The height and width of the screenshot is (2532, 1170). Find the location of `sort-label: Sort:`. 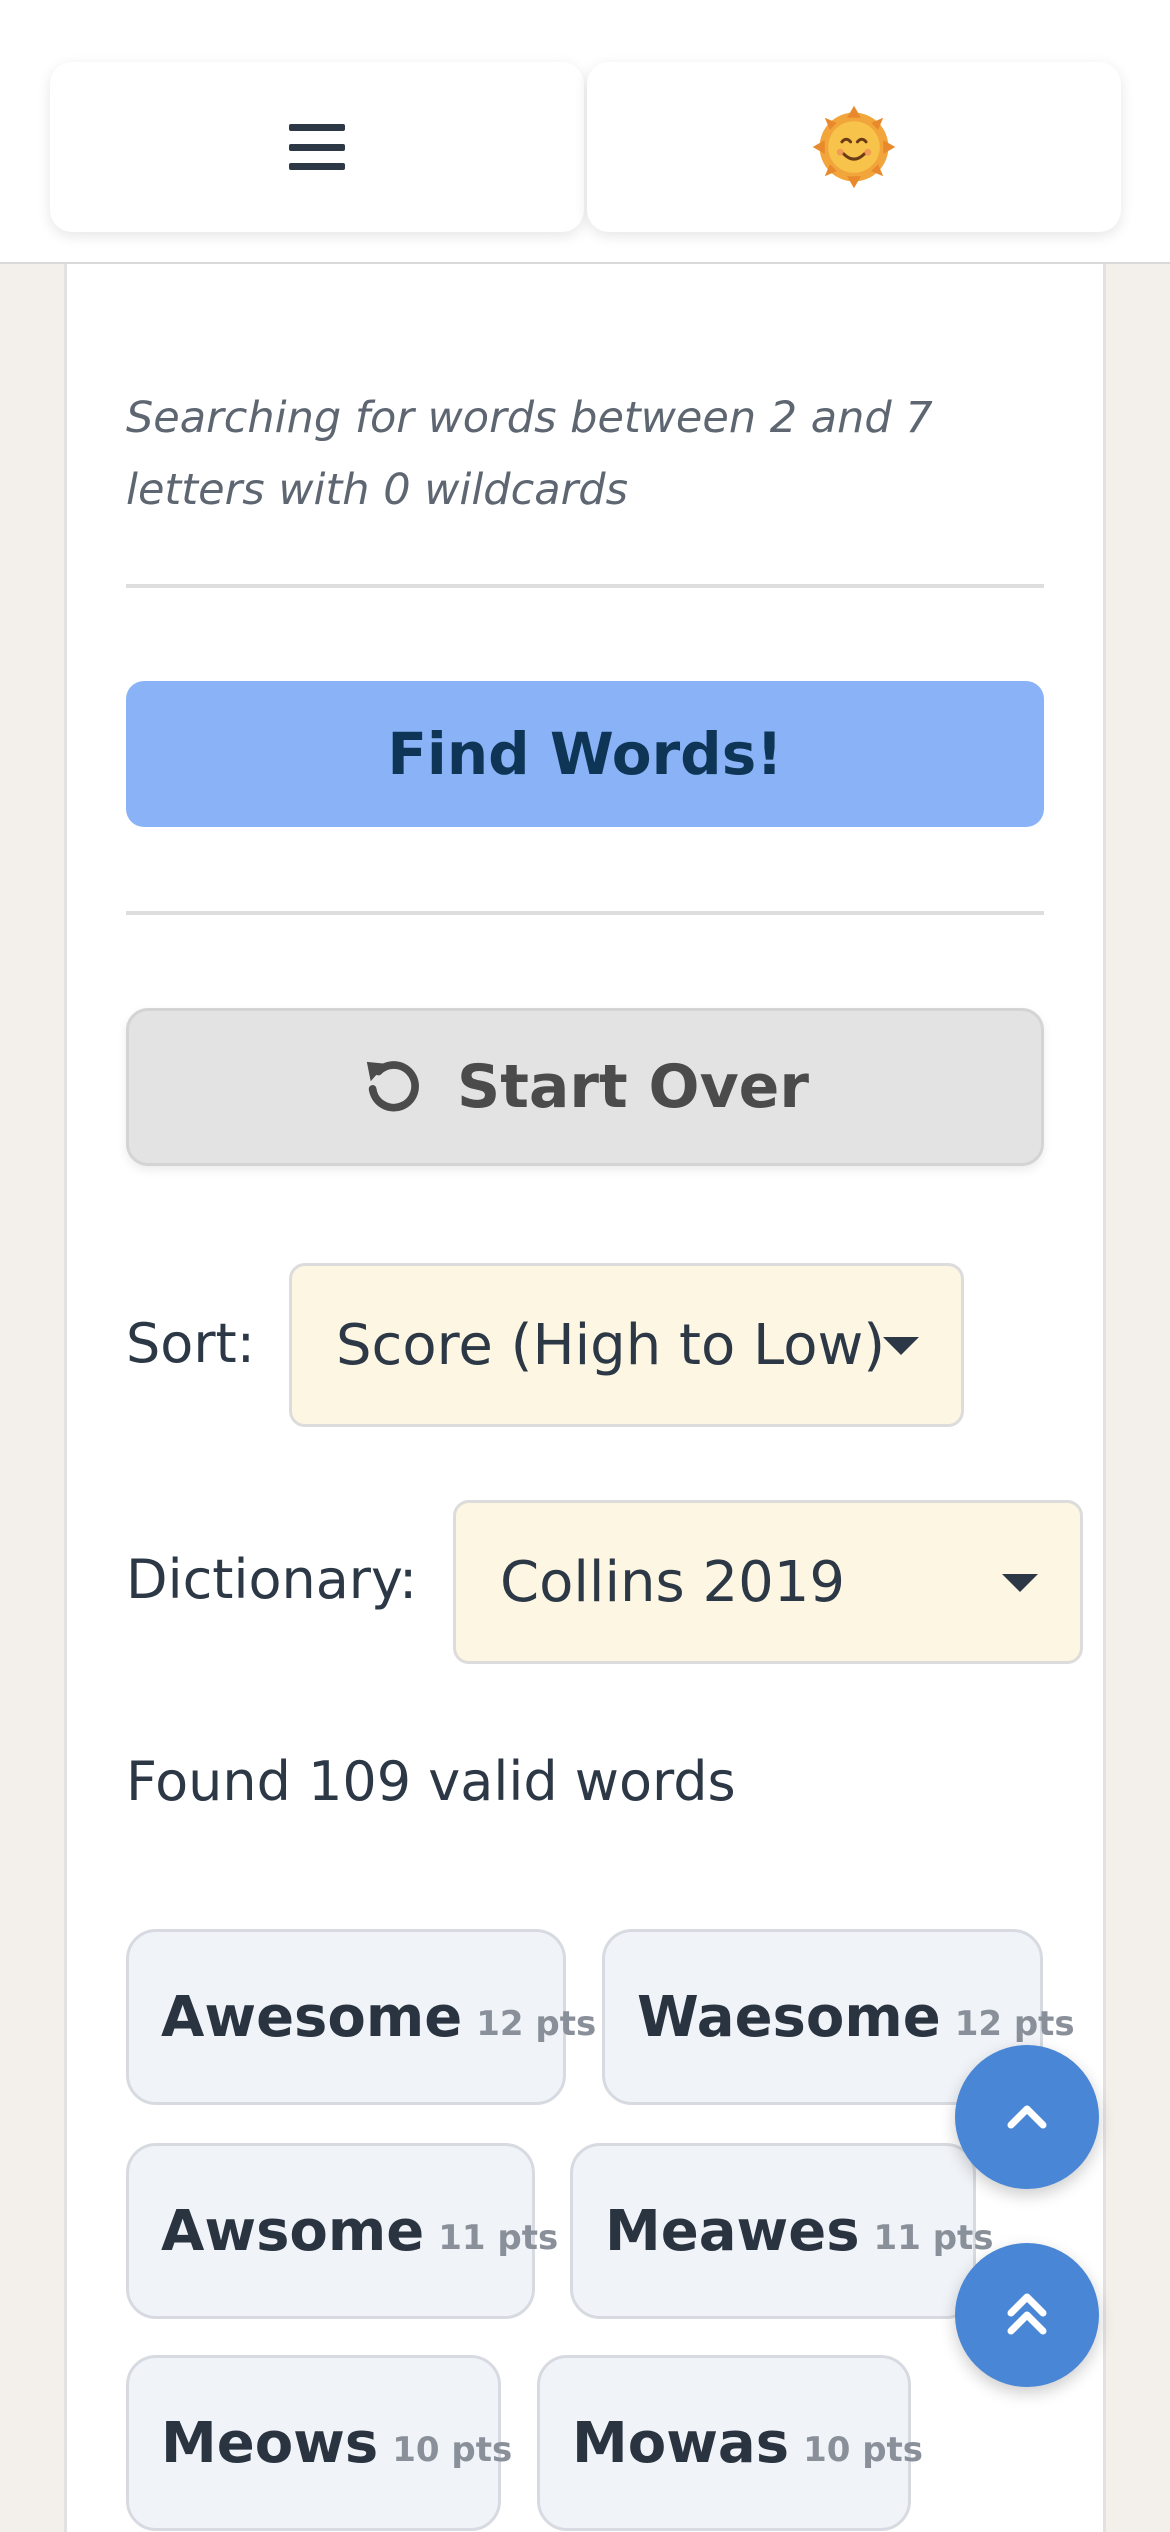

sort-label: Sort: is located at coordinates (190, 1343).